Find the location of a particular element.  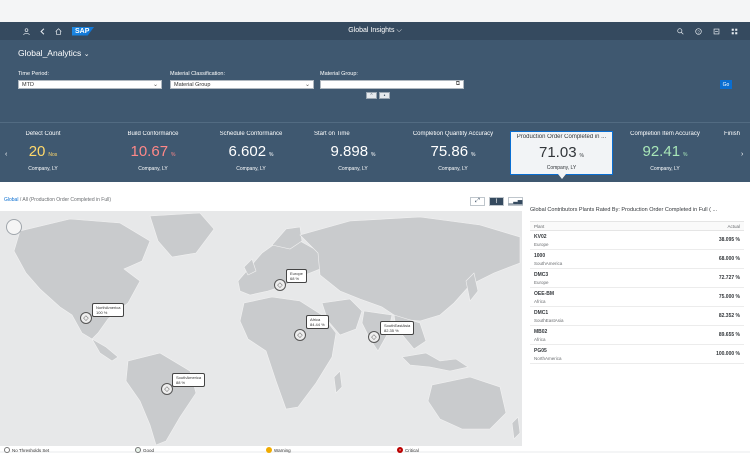

table-row: 1000 SouthAmerica 68.000 % is located at coordinates (637, 259).